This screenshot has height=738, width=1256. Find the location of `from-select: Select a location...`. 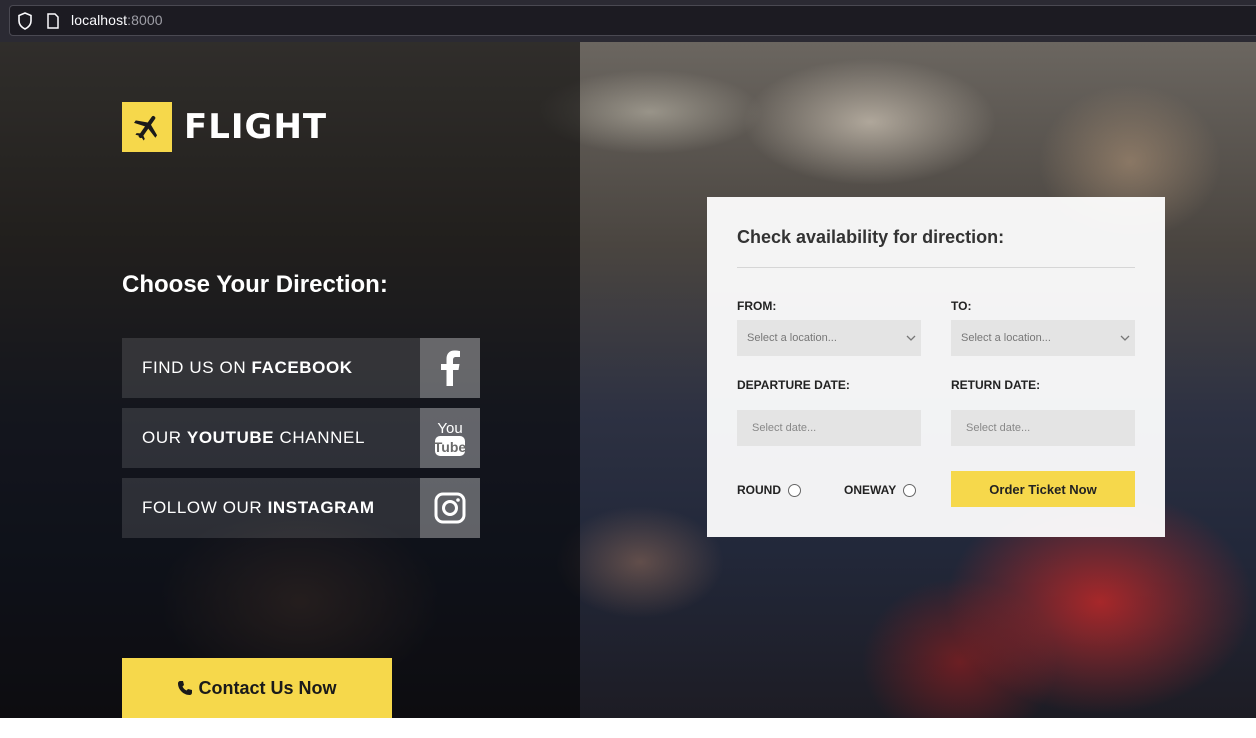

from-select: Select a location... is located at coordinates (829, 338).